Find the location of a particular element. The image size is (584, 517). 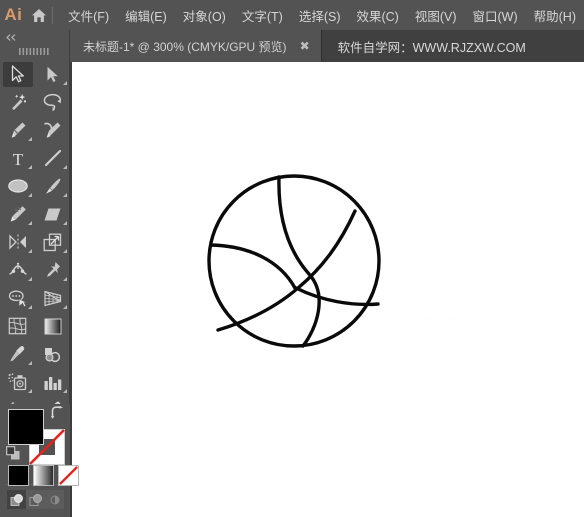

watermark-text: 软件自学网：WWW.RJZXW.COM is located at coordinates (431, 47).